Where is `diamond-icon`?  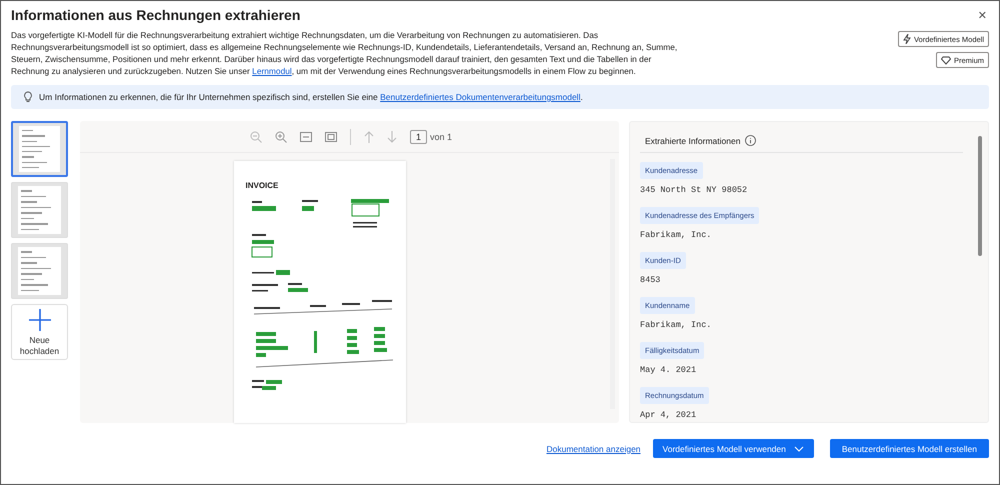 diamond-icon is located at coordinates (945, 60).